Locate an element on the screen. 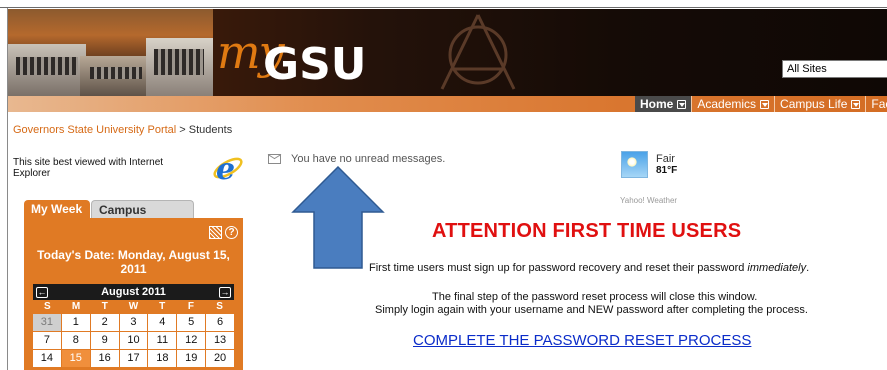 Image resolution: width=887 pixels, height=370 pixels. annotation-up-arrow is located at coordinates (338, 217).